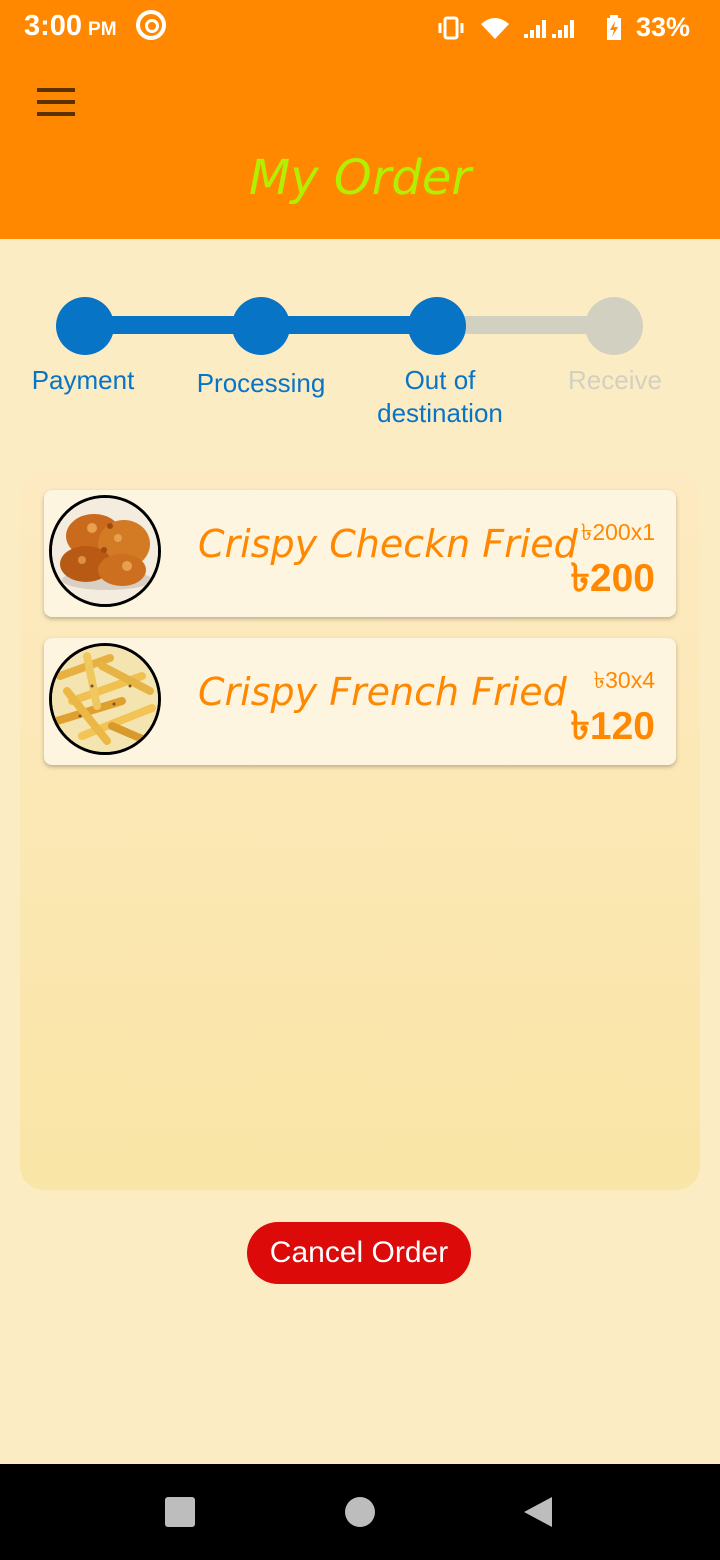 Image resolution: width=720 pixels, height=1560 pixels. Describe the element at coordinates (83, 380) in the screenshot. I see `step-label-payment: Payment` at that location.